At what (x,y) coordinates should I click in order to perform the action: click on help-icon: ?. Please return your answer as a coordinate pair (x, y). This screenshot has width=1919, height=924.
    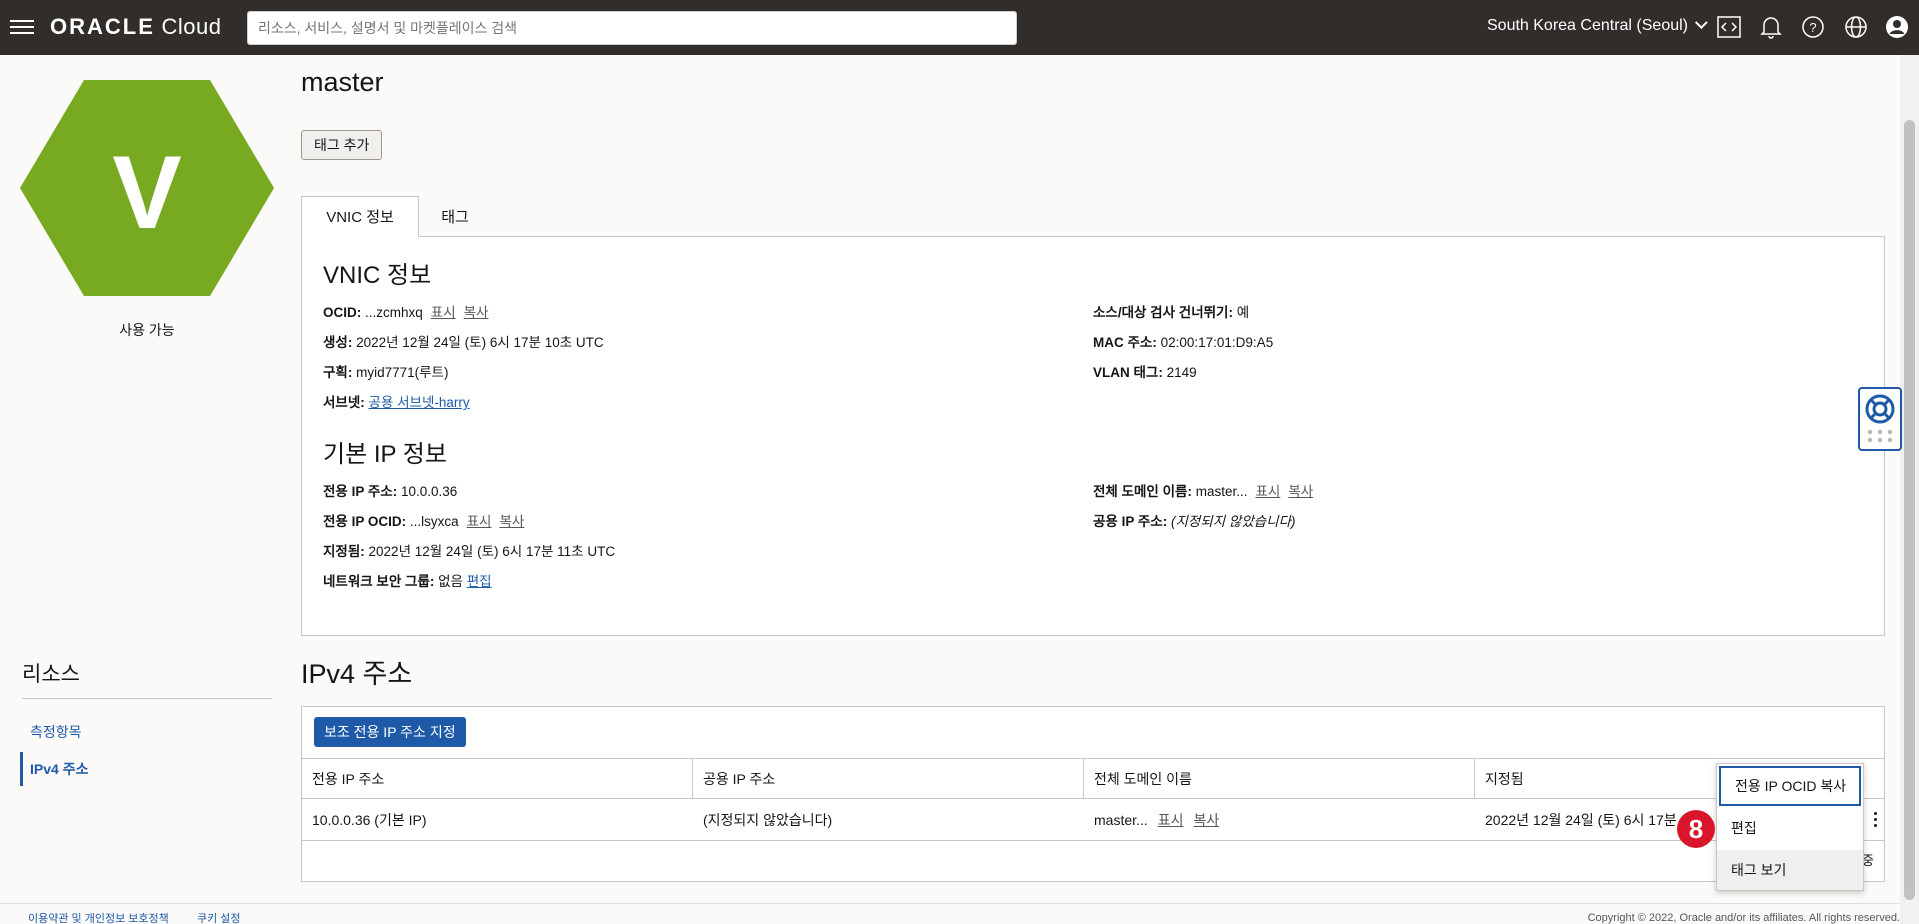
    Looking at the image, I should click on (1813, 27).